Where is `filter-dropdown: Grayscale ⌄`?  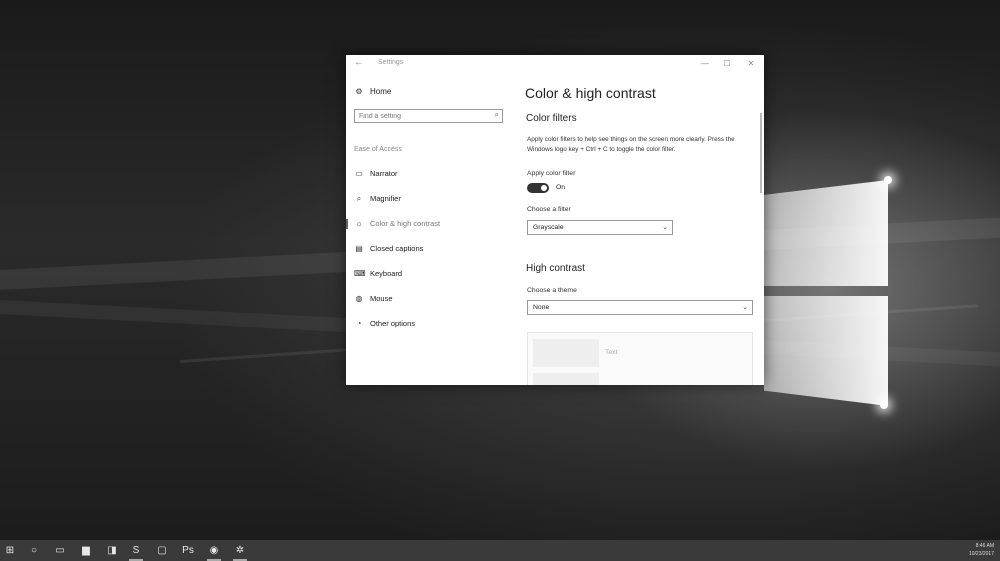
filter-dropdown: Grayscale ⌄ is located at coordinates (600, 227).